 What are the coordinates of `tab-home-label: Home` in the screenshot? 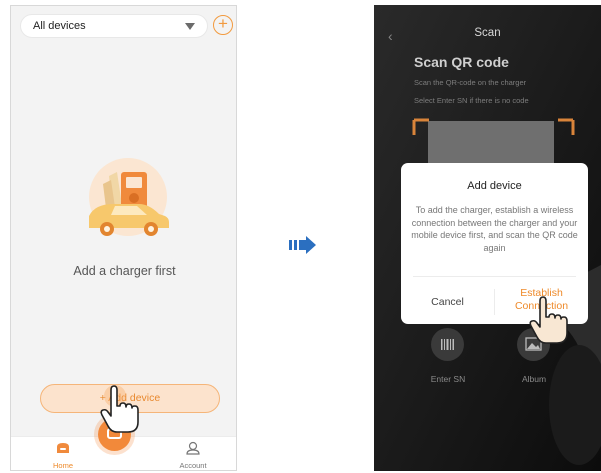 It's located at (62, 465).